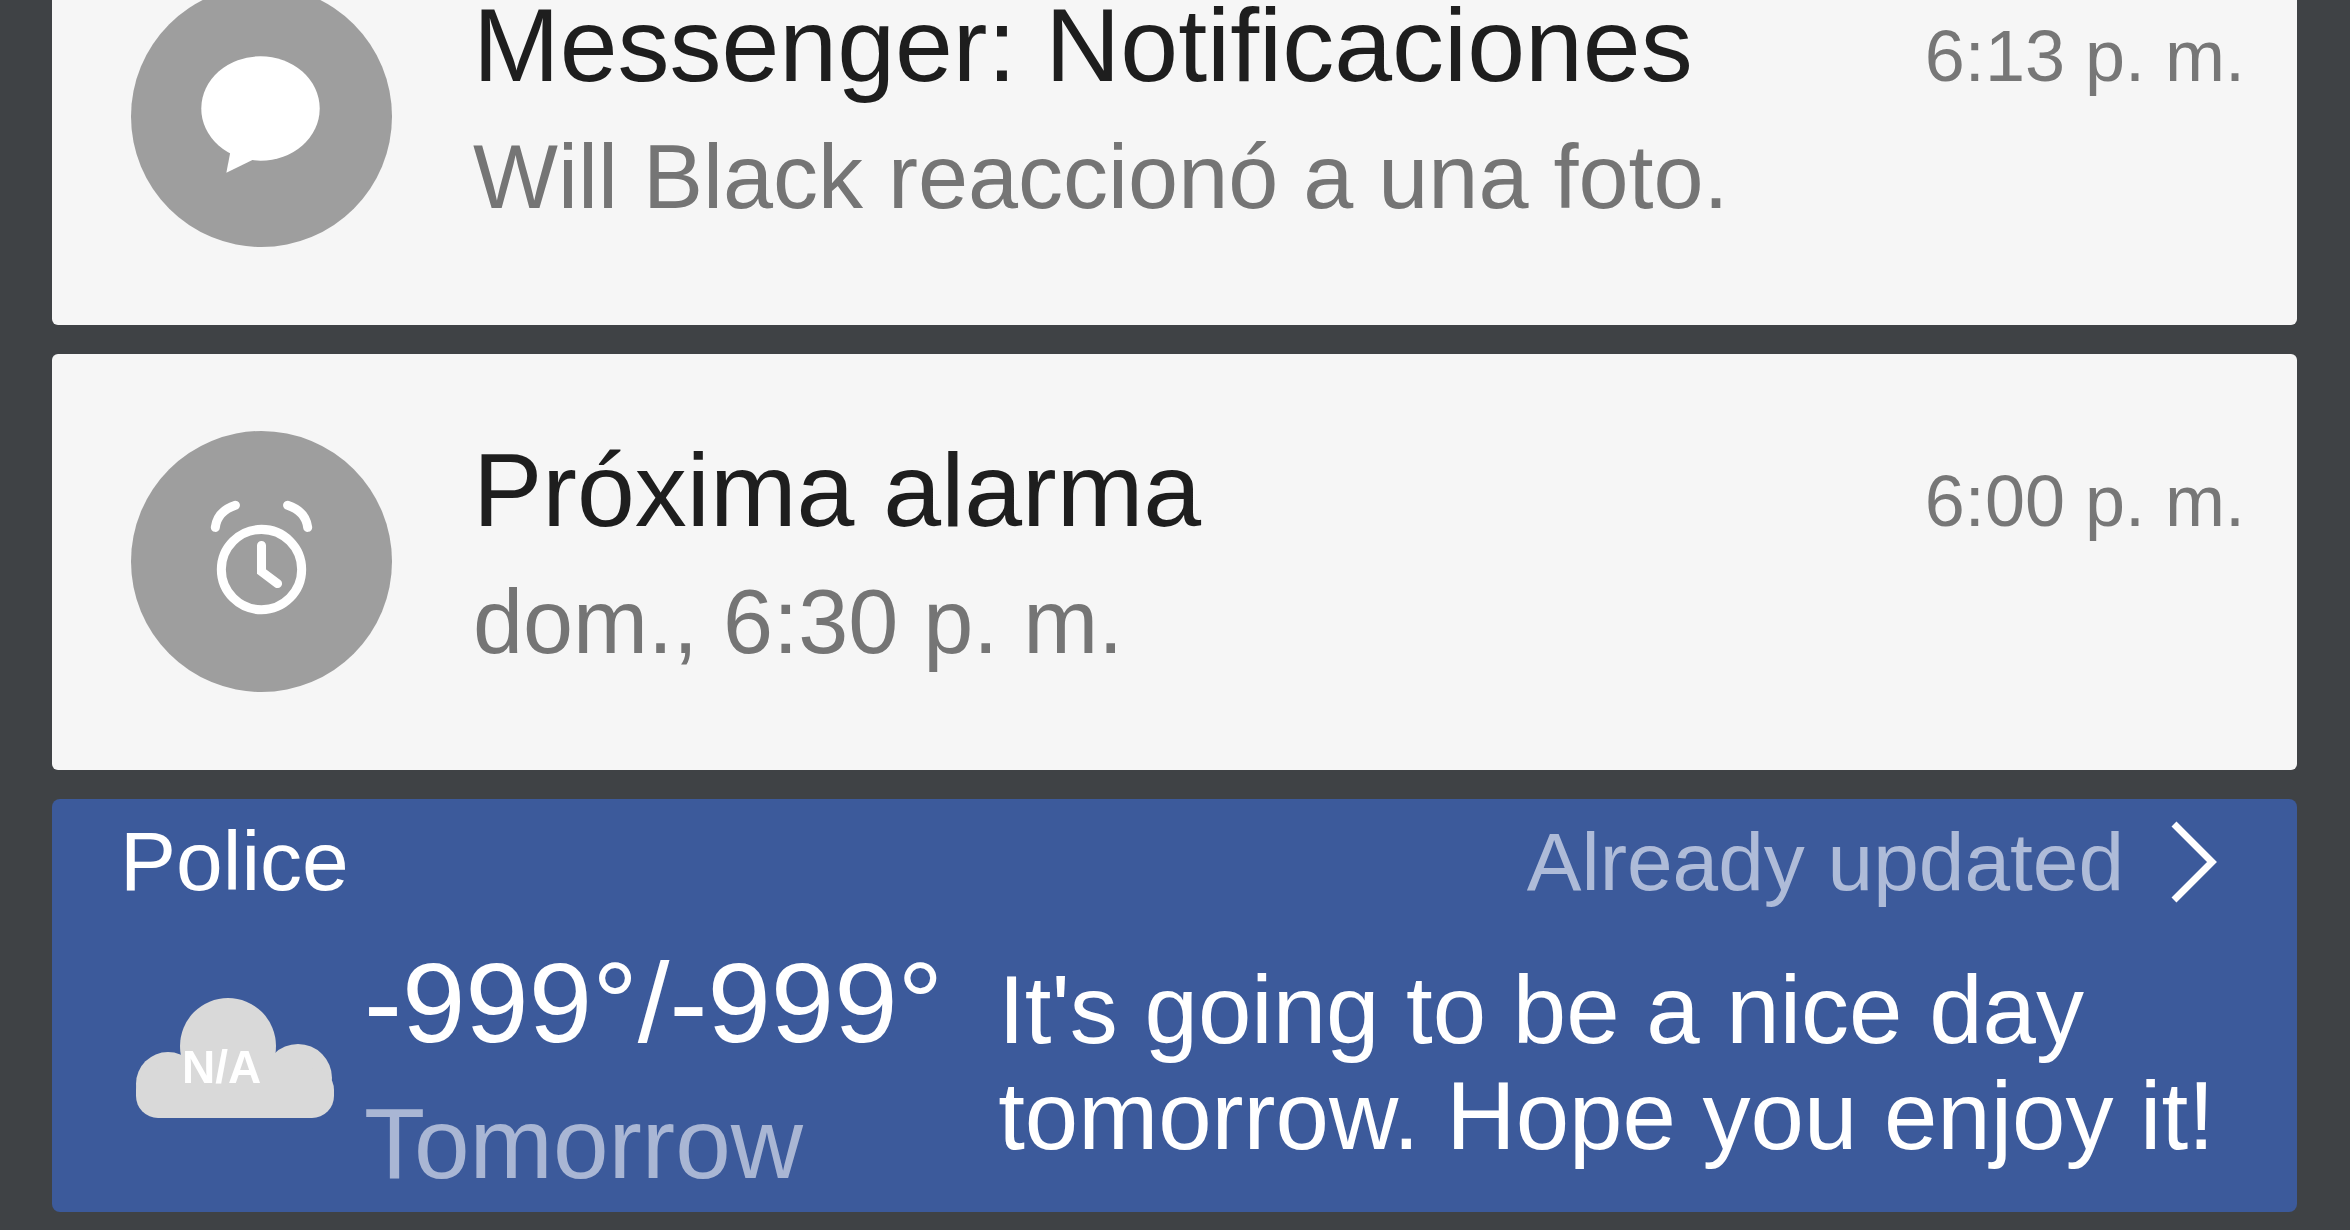  I want to click on chat-bubble-icon, so click(261, 123).